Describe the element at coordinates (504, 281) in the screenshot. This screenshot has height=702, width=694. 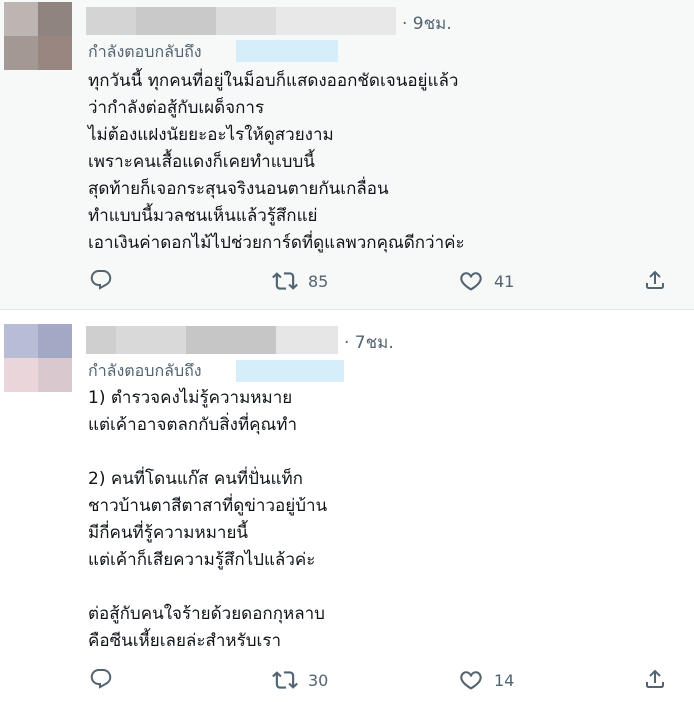
I see `like-count: 41` at that location.